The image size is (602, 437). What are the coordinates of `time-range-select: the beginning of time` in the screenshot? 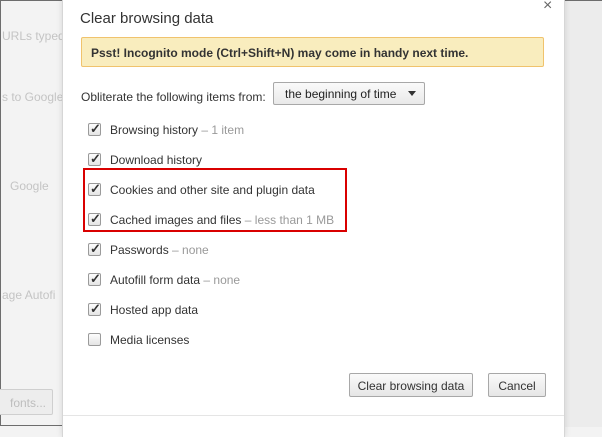 It's located at (349, 93).